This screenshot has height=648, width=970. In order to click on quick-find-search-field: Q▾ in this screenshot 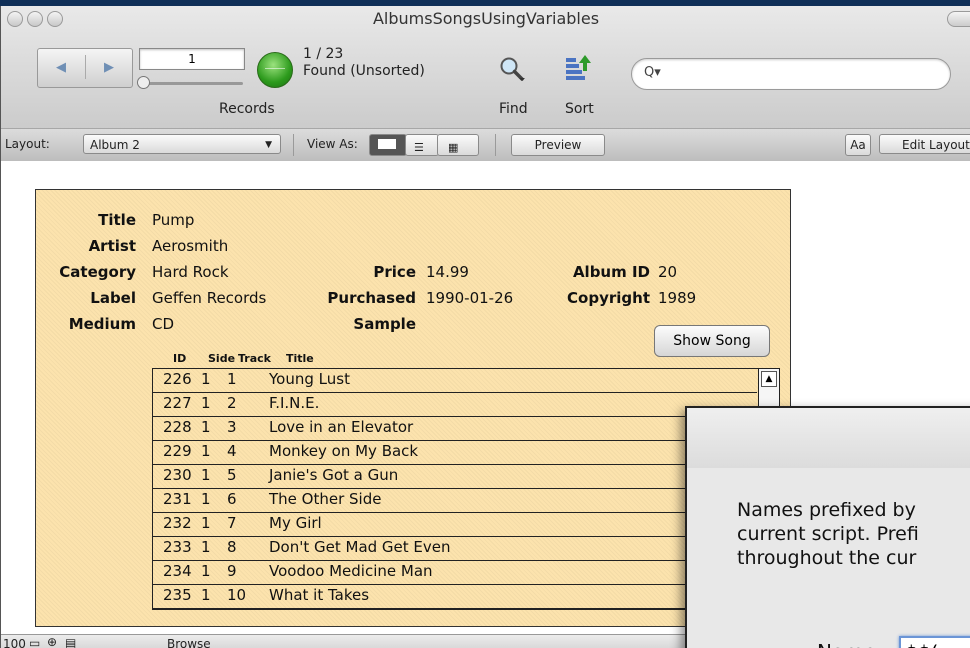, I will do `click(791, 74)`.